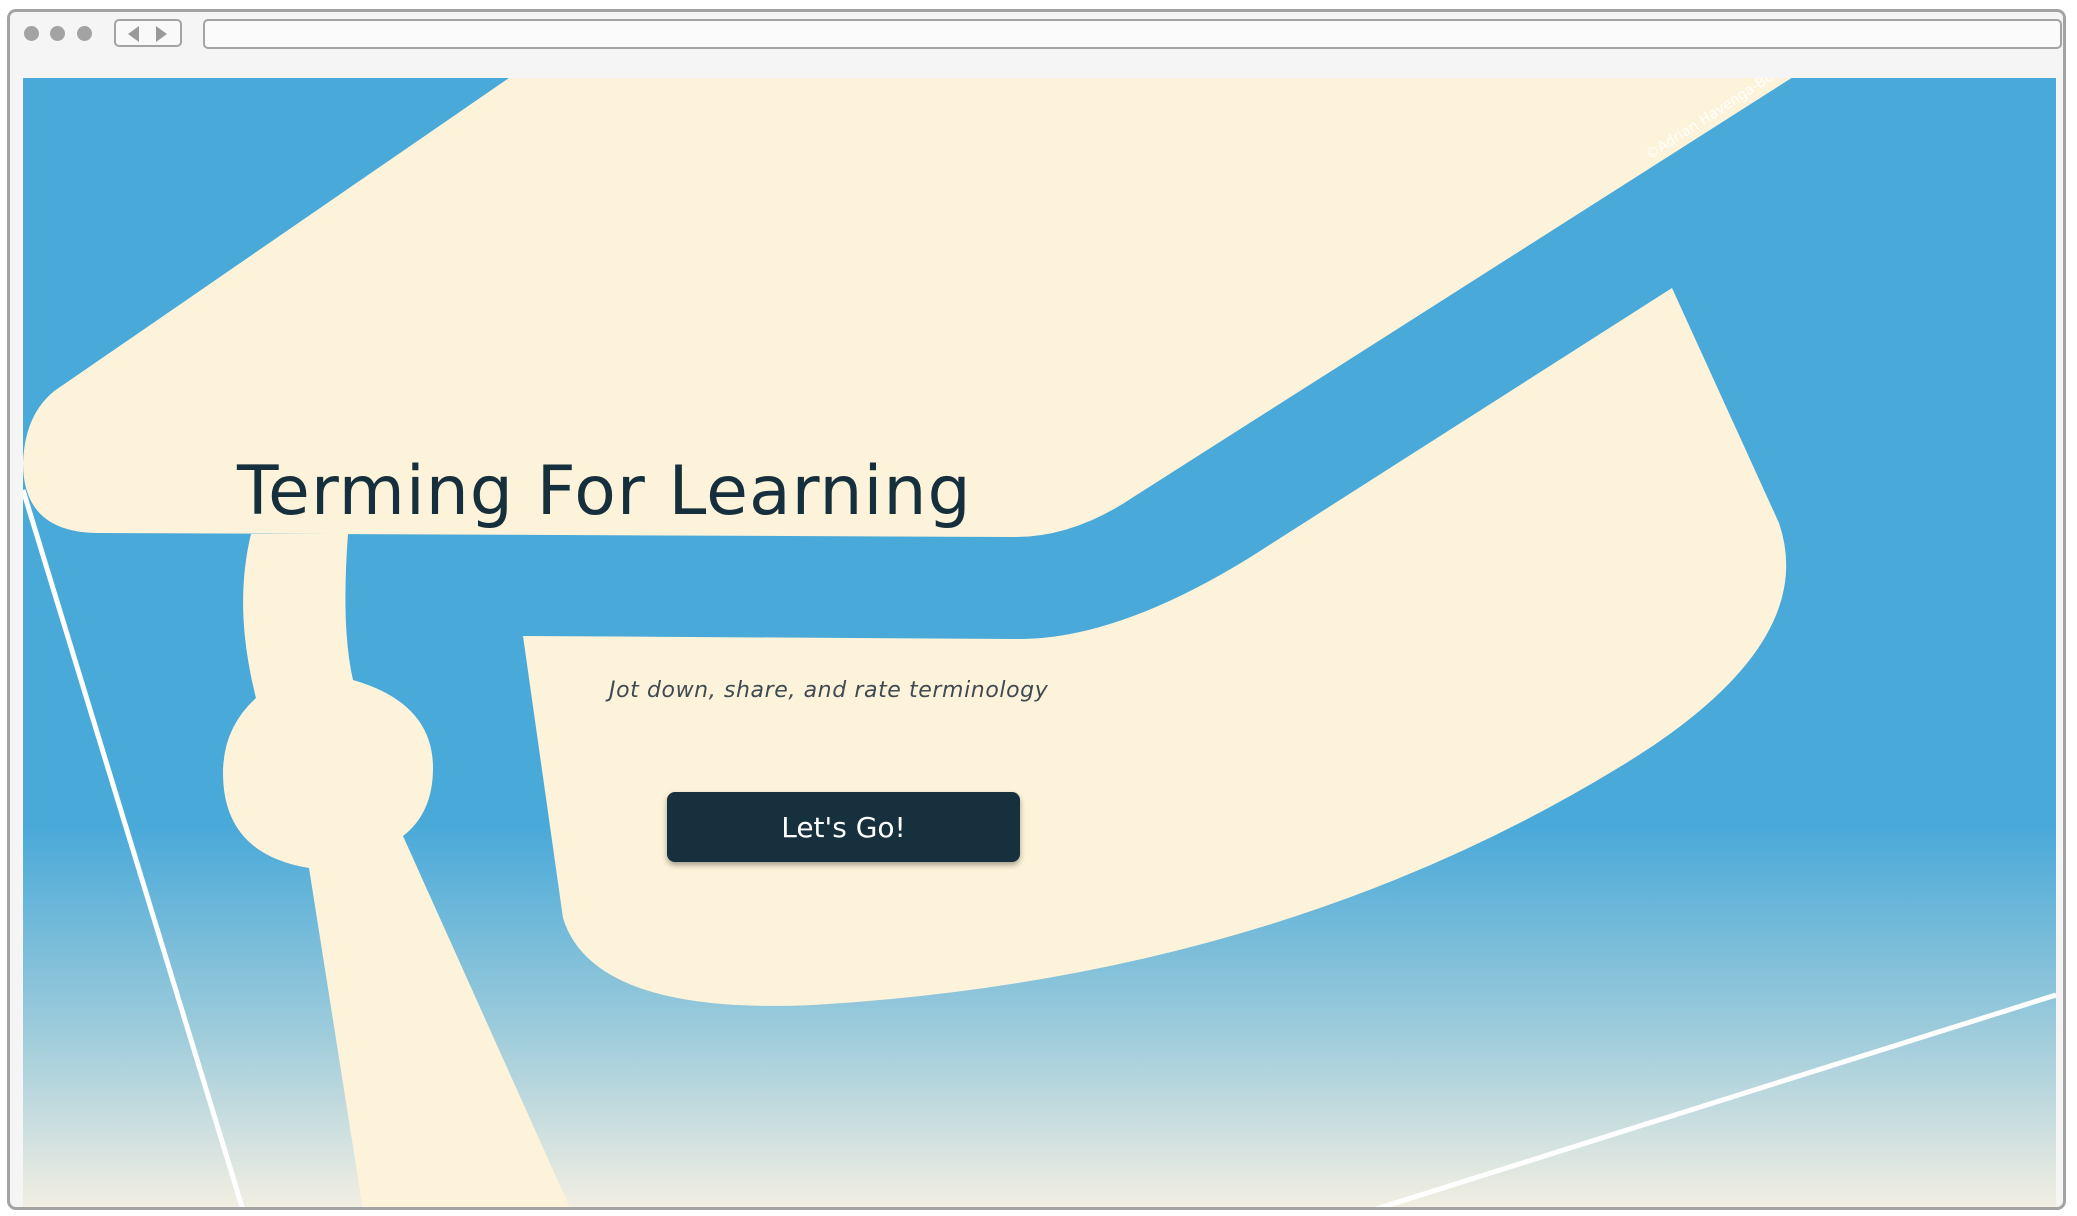 The height and width of the screenshot is (1216, 2077). I want to click on browser-toolbar, so click(1036, 40).